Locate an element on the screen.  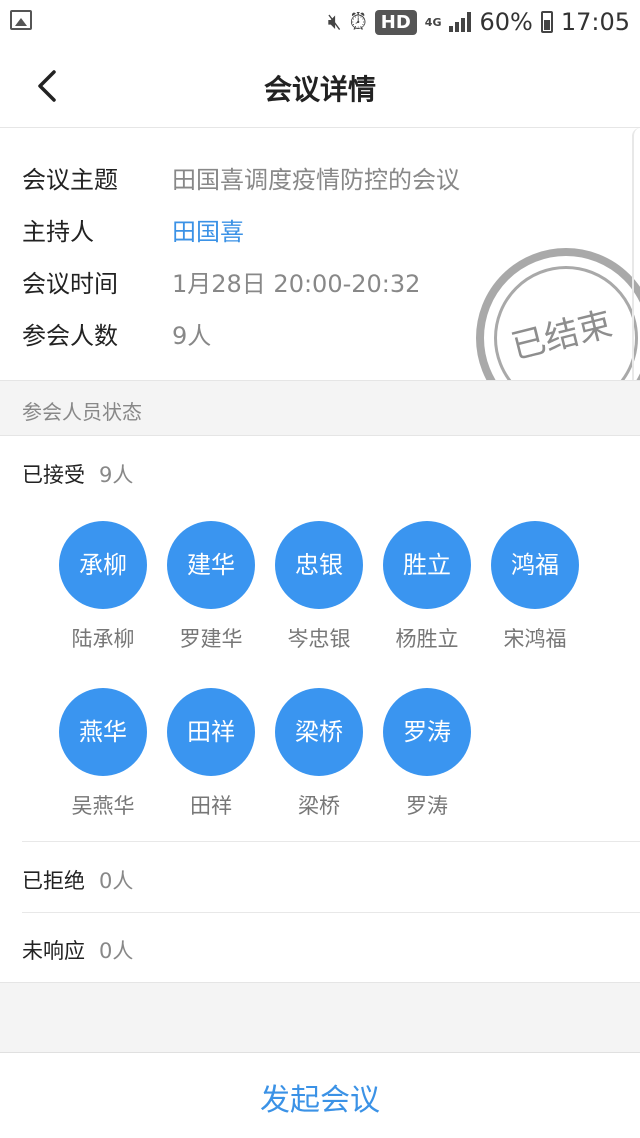
network-type: 4G is located at coordinates (433, 22).